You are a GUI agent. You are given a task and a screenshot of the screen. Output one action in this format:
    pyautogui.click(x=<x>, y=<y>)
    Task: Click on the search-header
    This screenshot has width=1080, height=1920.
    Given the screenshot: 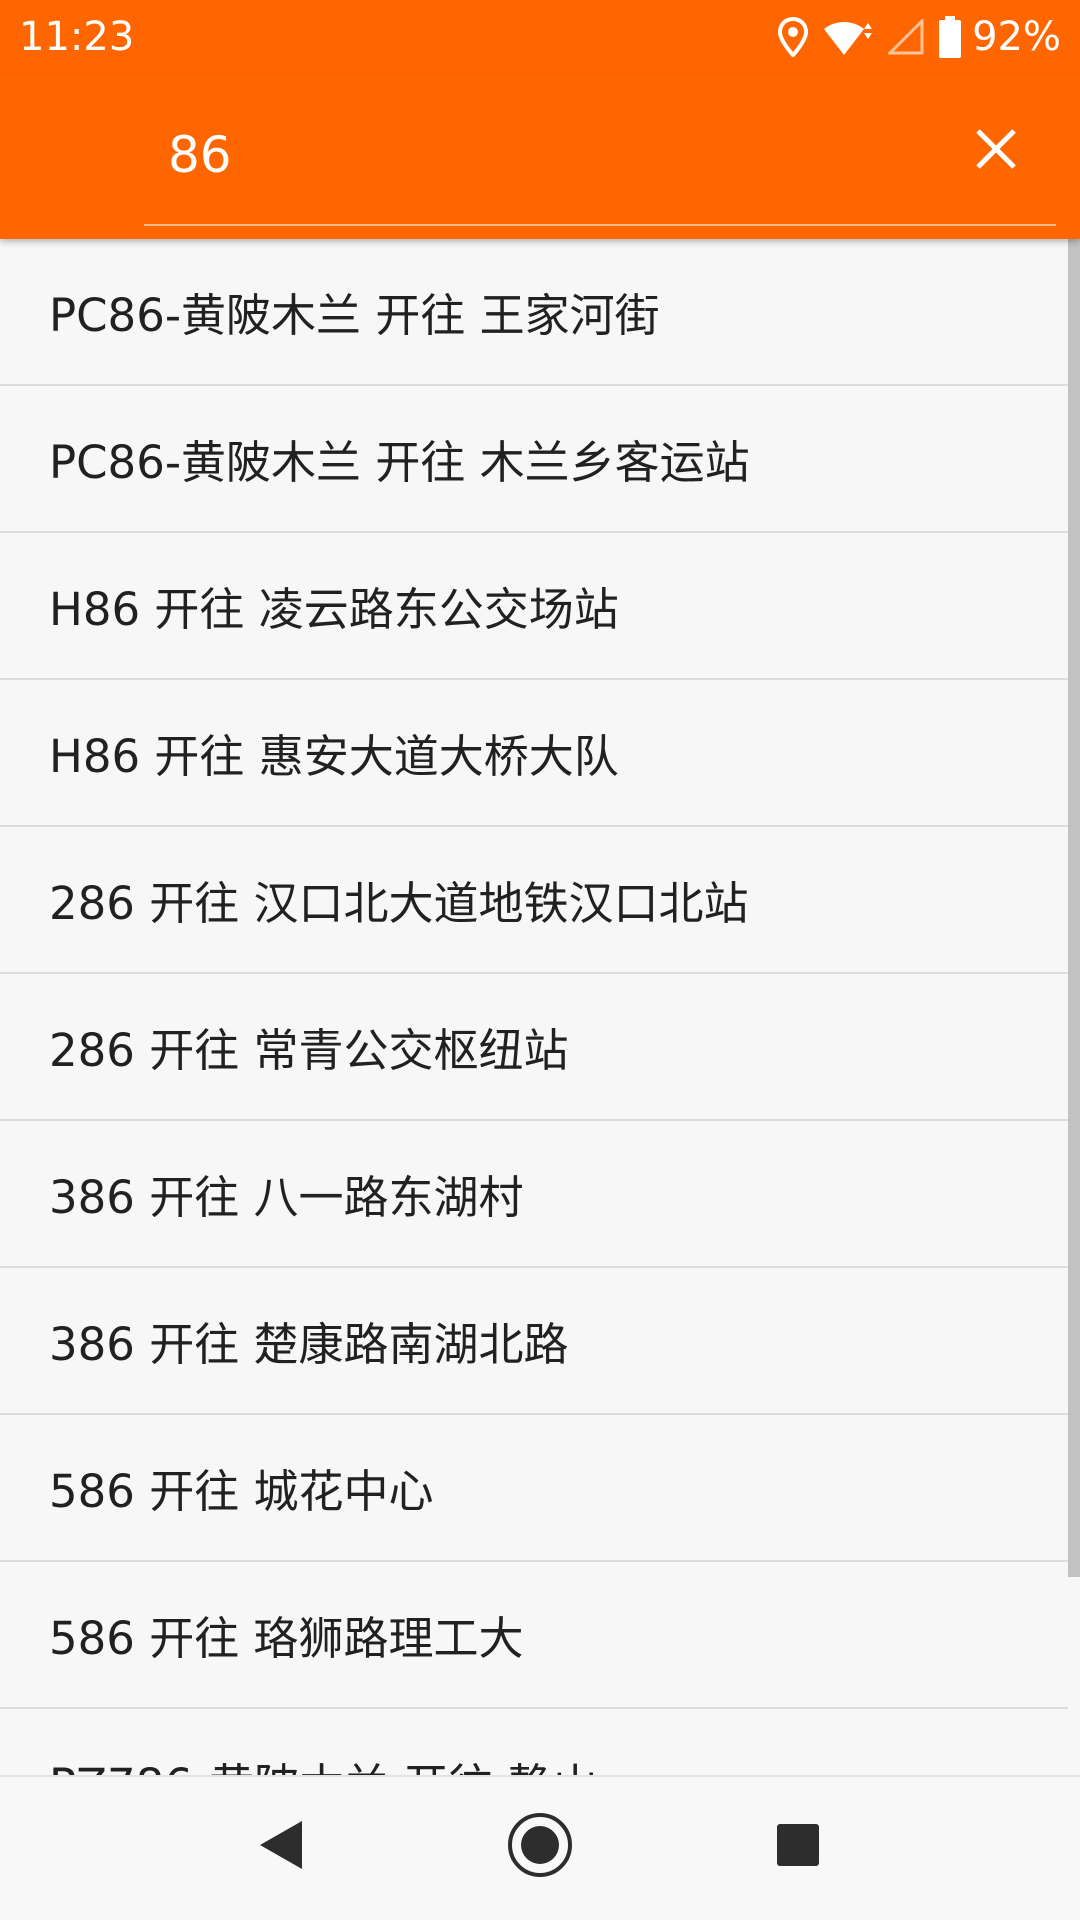 What is the action you would take?
    pyautogui.click(x=540, y=157)
    